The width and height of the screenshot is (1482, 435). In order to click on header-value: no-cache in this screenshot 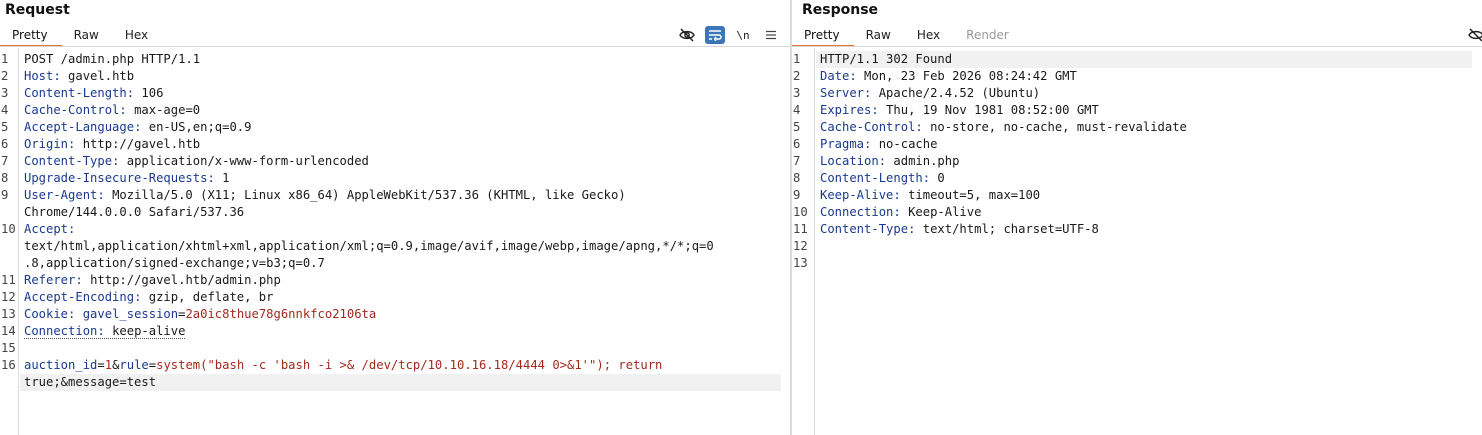, I will do `click(908, 144)`.